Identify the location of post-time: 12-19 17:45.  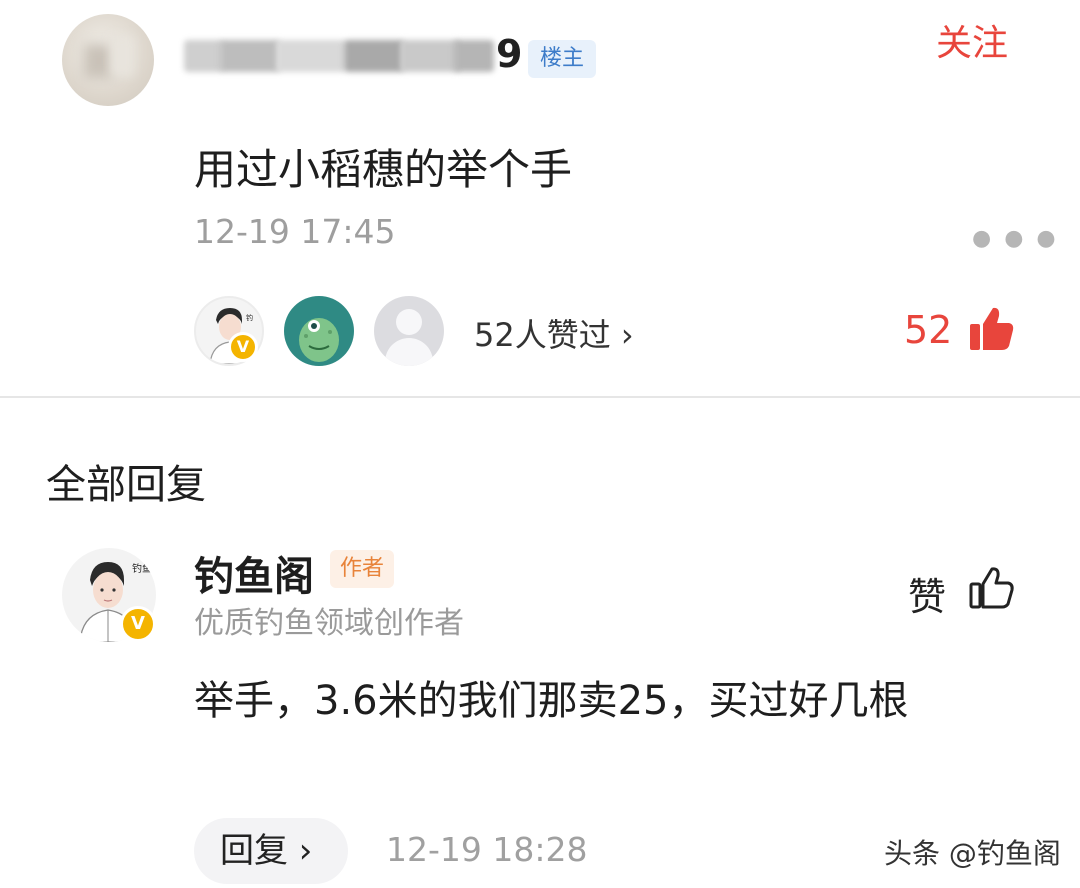
(295, 231).